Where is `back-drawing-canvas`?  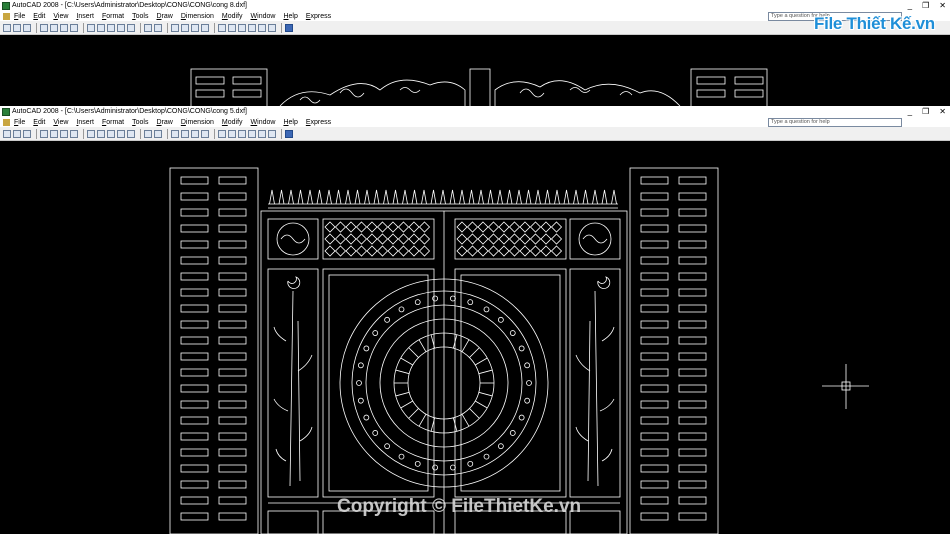 back-drawing-canvas is located at coordinates (475, 70).